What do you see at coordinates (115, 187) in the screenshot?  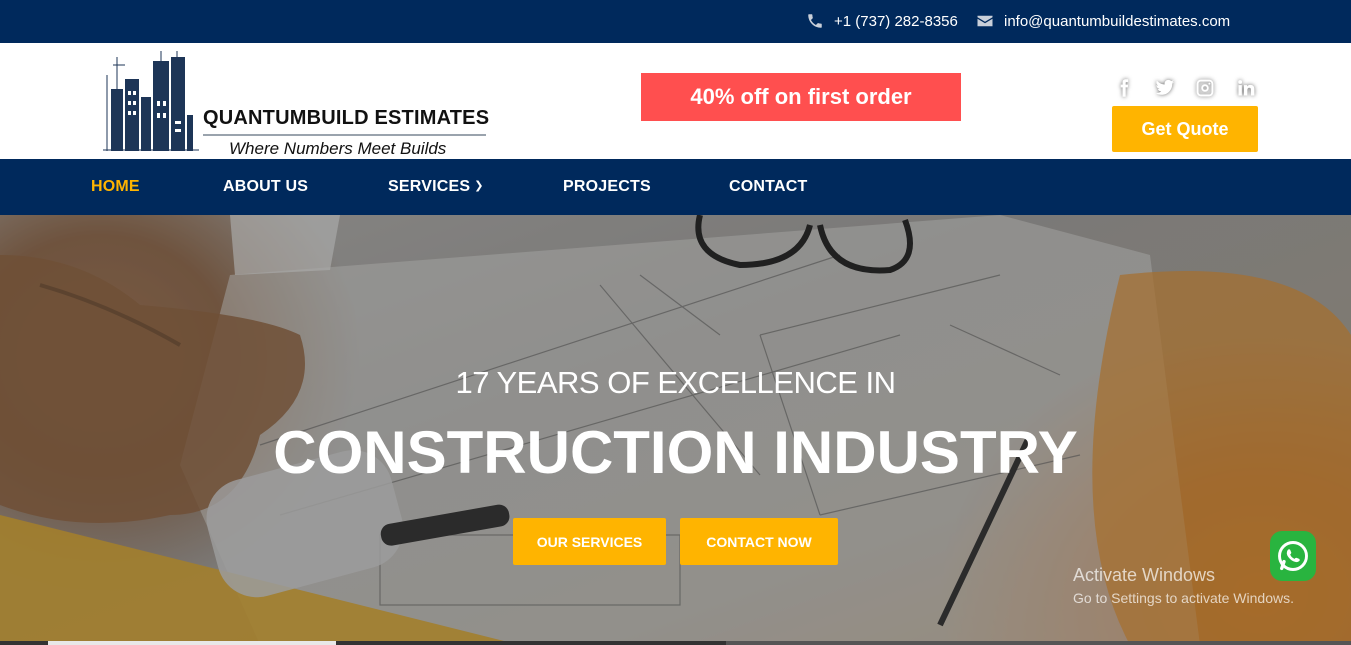 I see `nav-item-home: HOME` at bounding box center [115, 187].